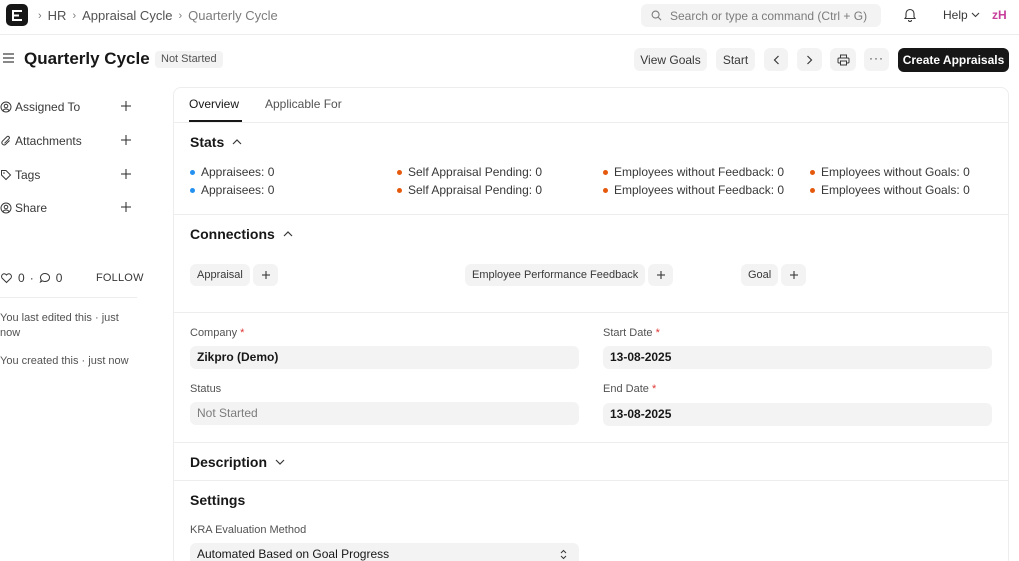 The image size is (1019, 561). Describe the element at coordinates (384, 413) in the screenshot. I see `status-field: Not Started` at that location.